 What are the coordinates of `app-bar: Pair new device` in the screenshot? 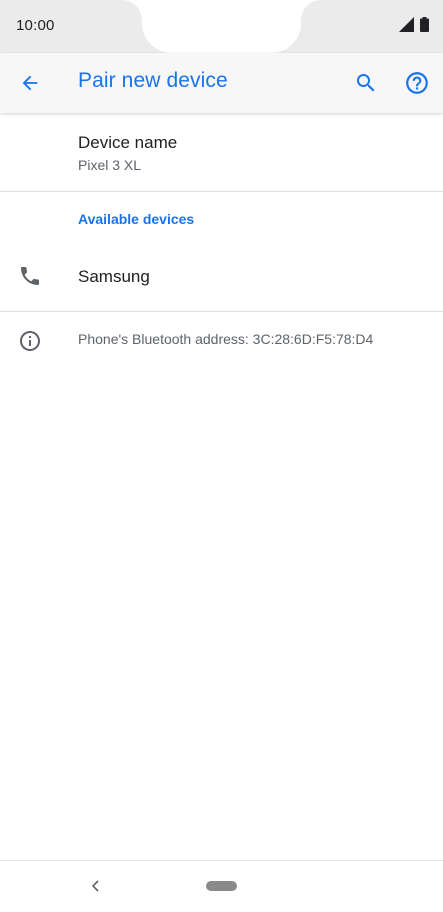 It's located at (221, 83).